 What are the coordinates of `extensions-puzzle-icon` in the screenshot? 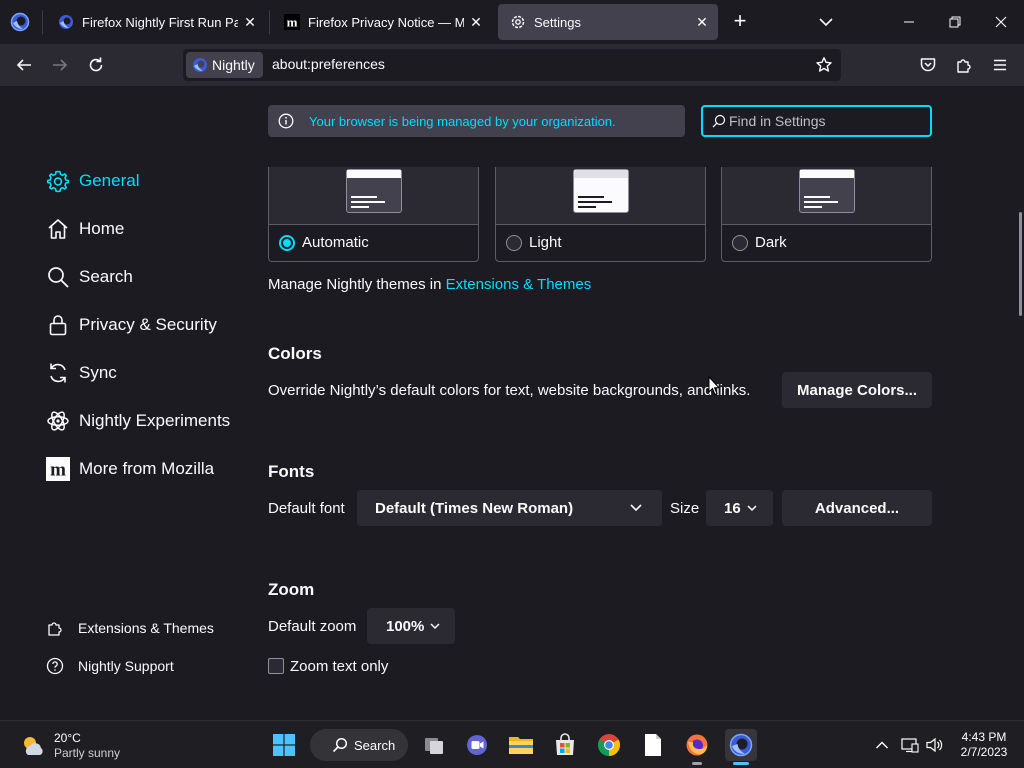 It's located at (964, 65).